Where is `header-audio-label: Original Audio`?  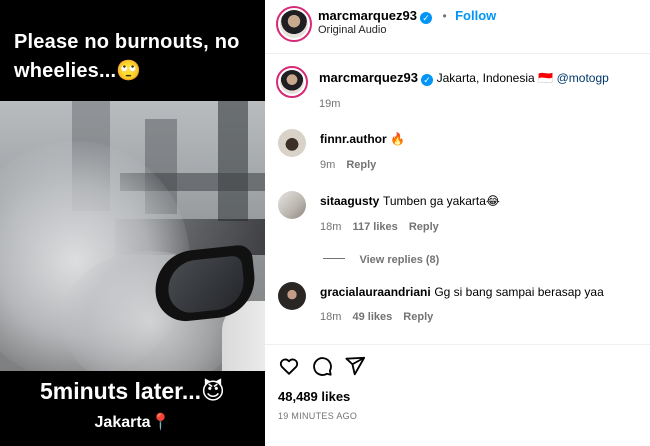
header-audio-label: Original Audio is located at coordinates (352, 30).